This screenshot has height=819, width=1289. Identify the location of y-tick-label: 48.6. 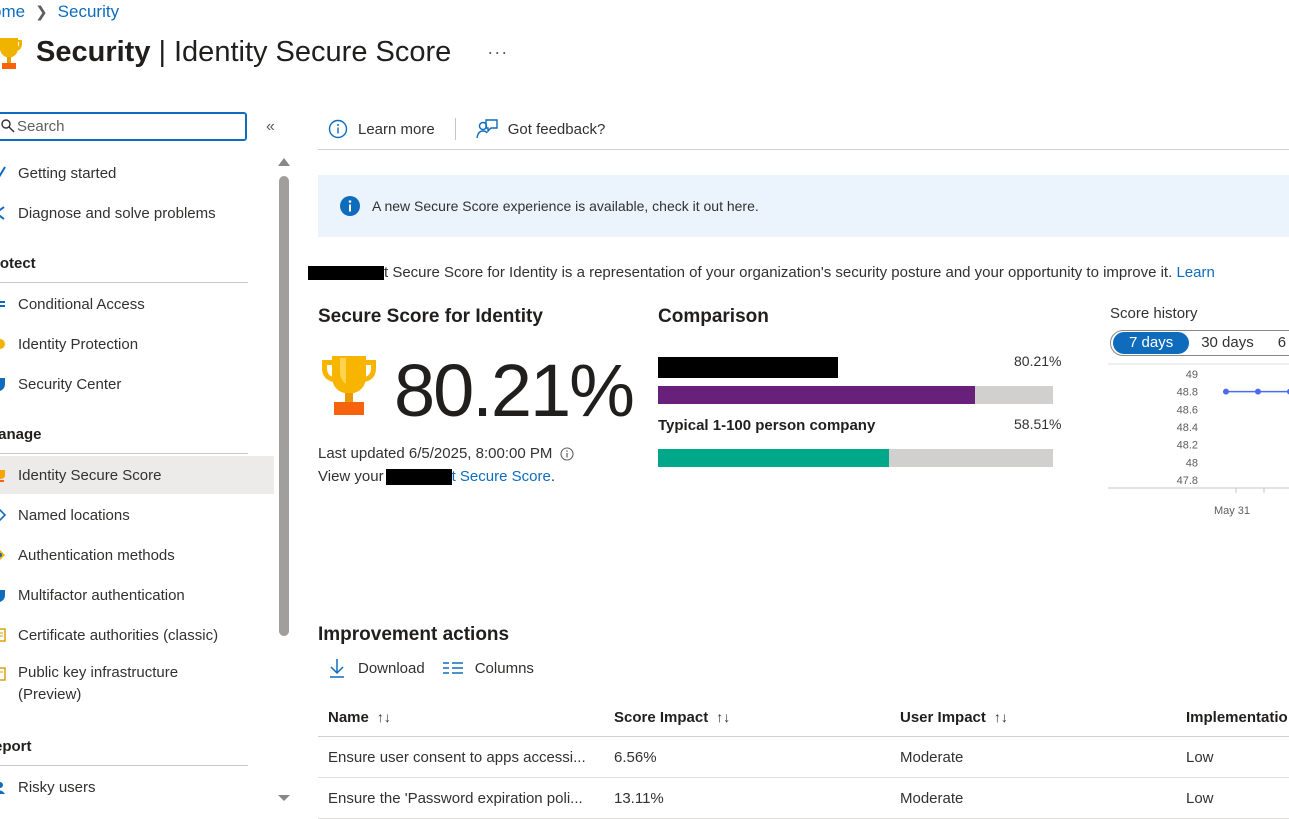
(1187, 410).